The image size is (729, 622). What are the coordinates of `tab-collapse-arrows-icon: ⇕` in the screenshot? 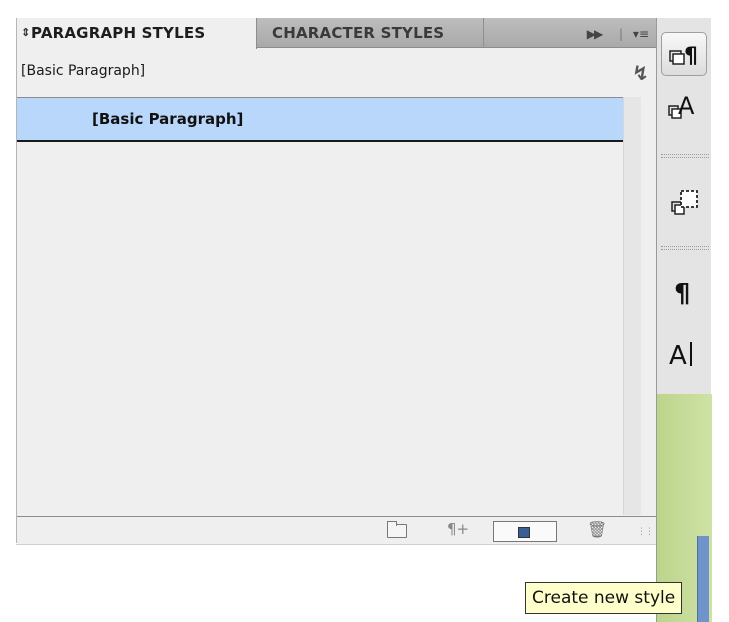 It's located at (26, 32).